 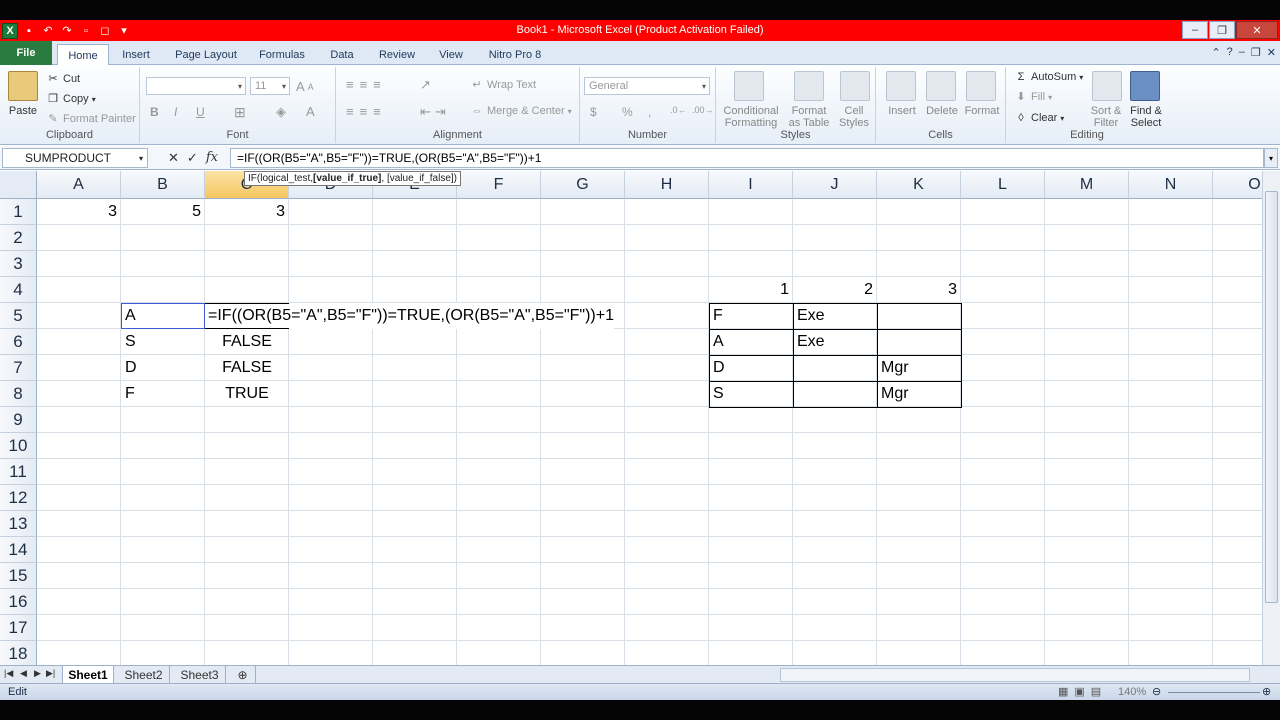 What do you see at coordinates (366, 111) in the screenshot?
I see `horizontal-align-icons: ≡≡≡` at bounding box center [366, 111].